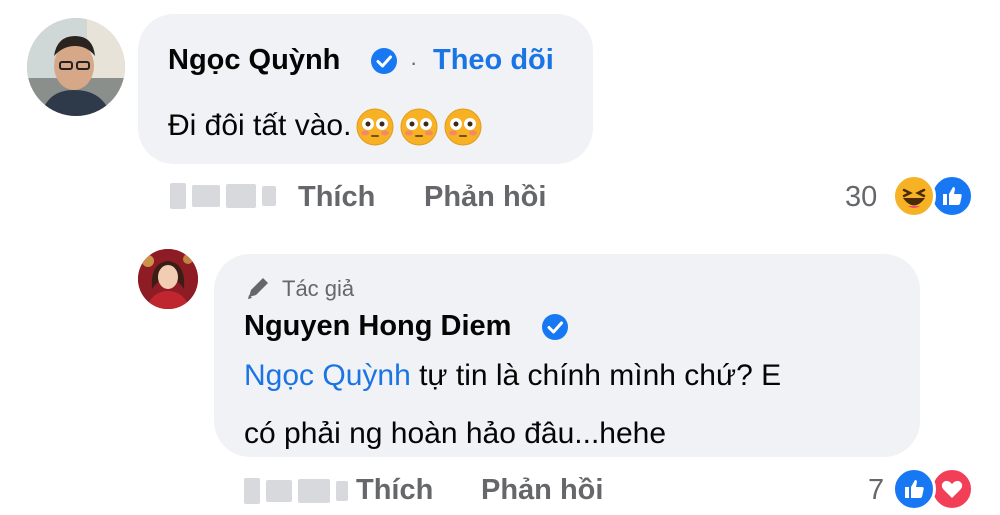  What do you see at coordinates (318, 288) in the screenshot?
I see `author-tag: Tác giả` at bounding box center [318, 288].